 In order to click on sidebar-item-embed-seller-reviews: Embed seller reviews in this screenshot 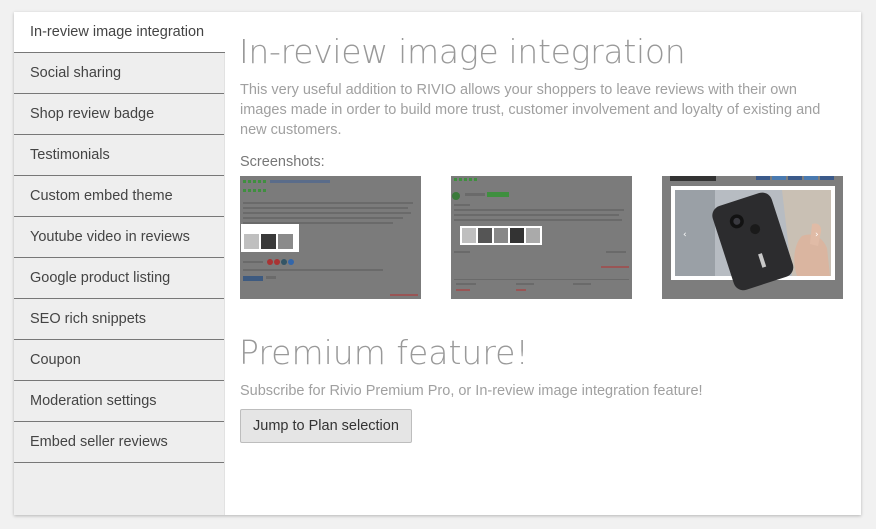, I will do `click(119, 442)`.